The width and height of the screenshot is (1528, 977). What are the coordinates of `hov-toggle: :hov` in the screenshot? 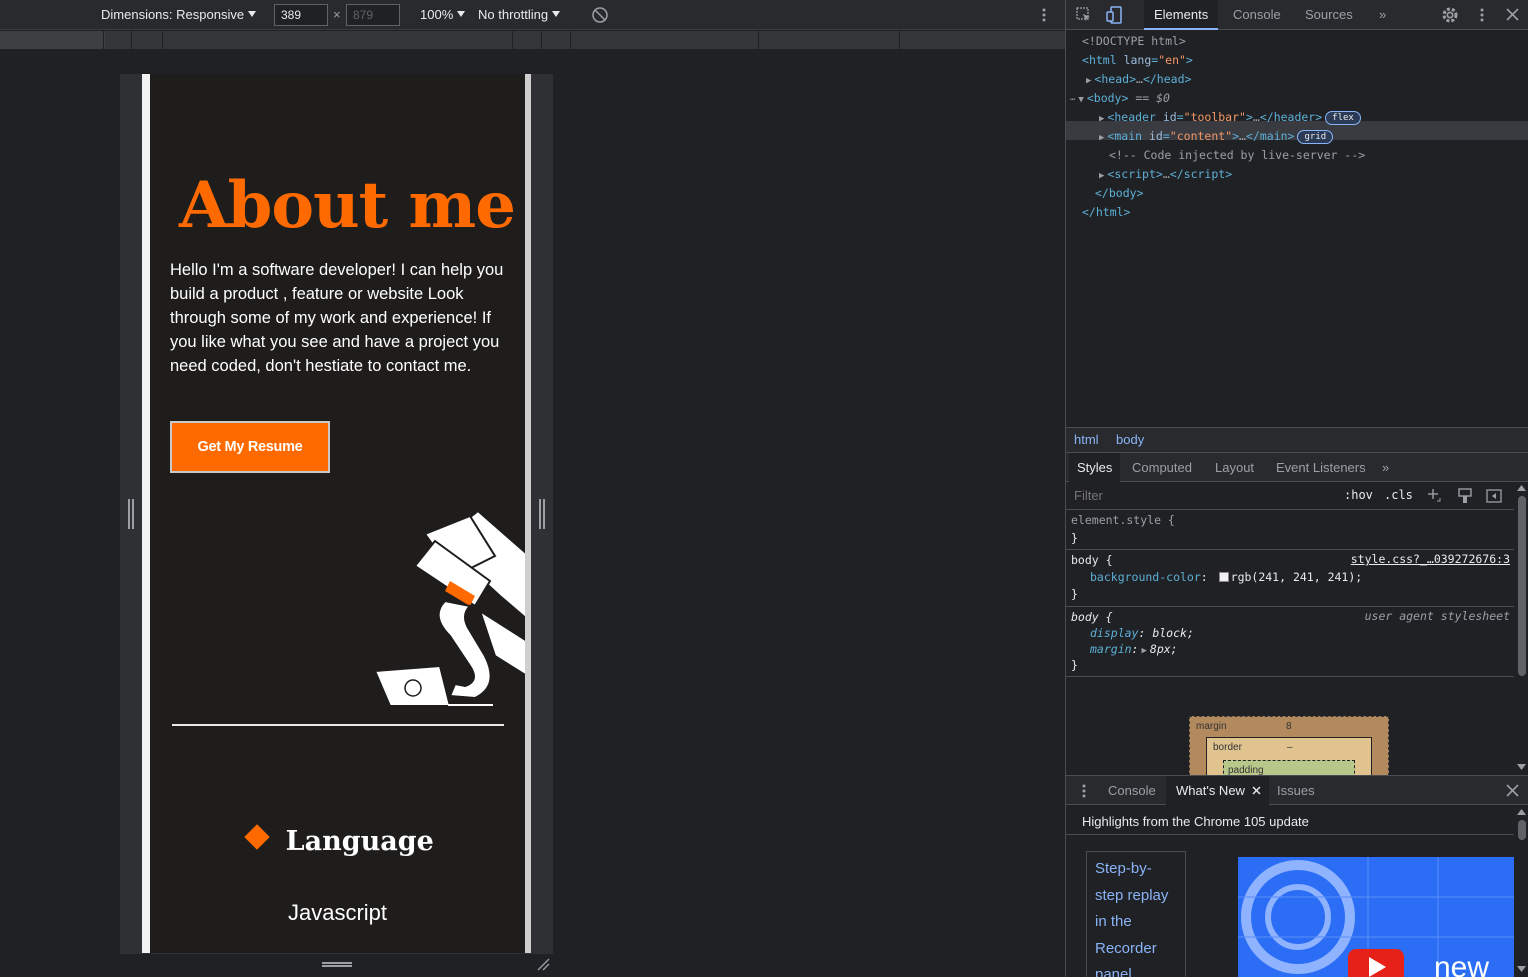 It's located at (1358, 495).